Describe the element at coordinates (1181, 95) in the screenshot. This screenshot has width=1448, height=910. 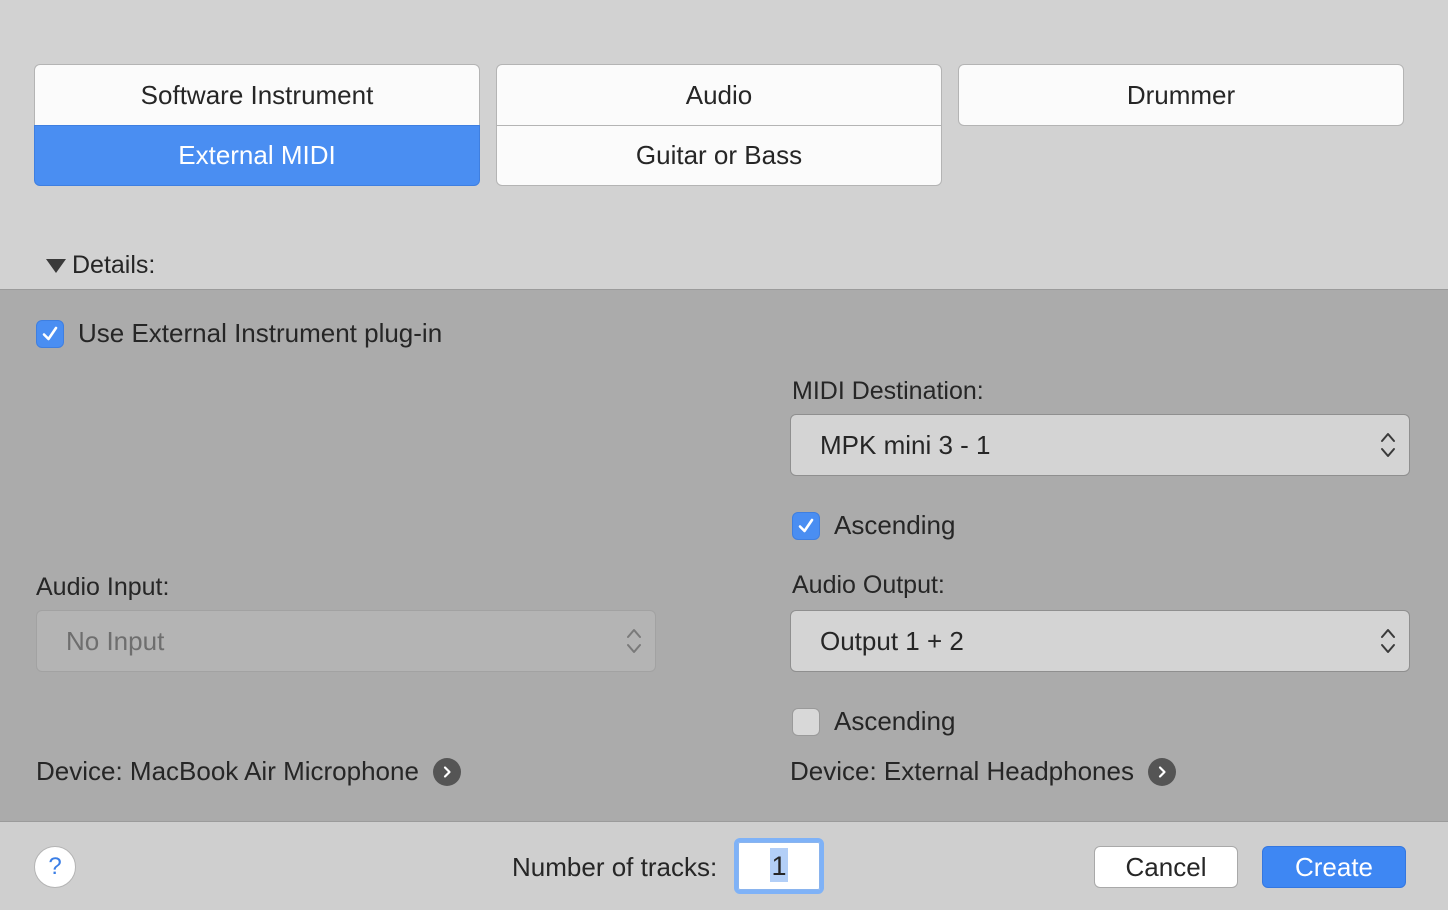
I see `drummer-button: Drummer` at that location.